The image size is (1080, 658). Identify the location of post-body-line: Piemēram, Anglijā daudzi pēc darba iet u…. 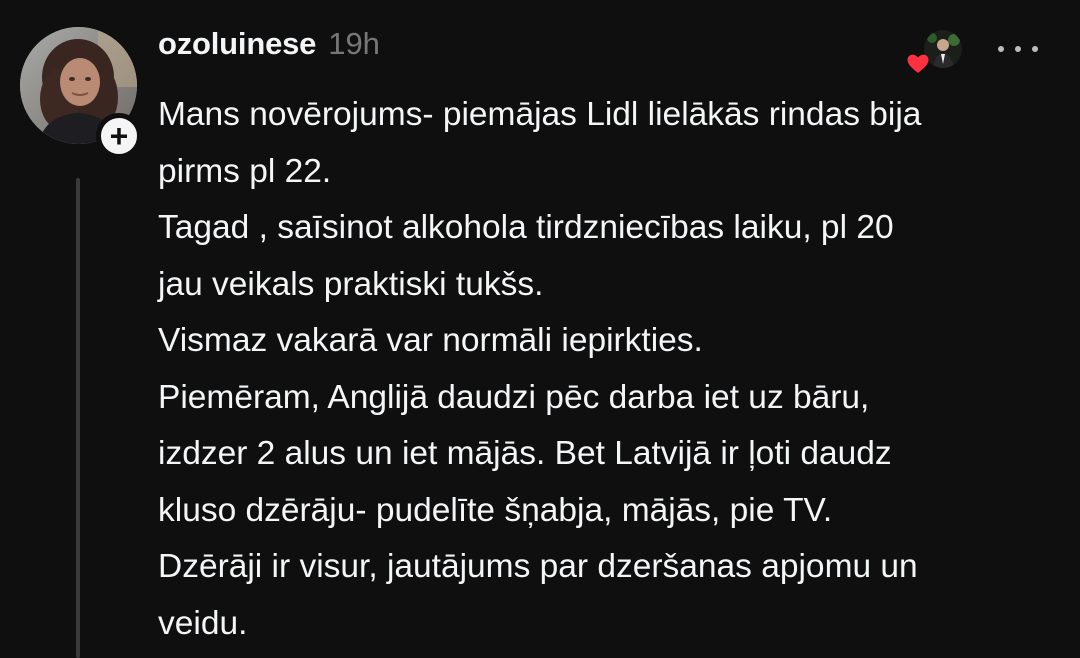
(514, 397).